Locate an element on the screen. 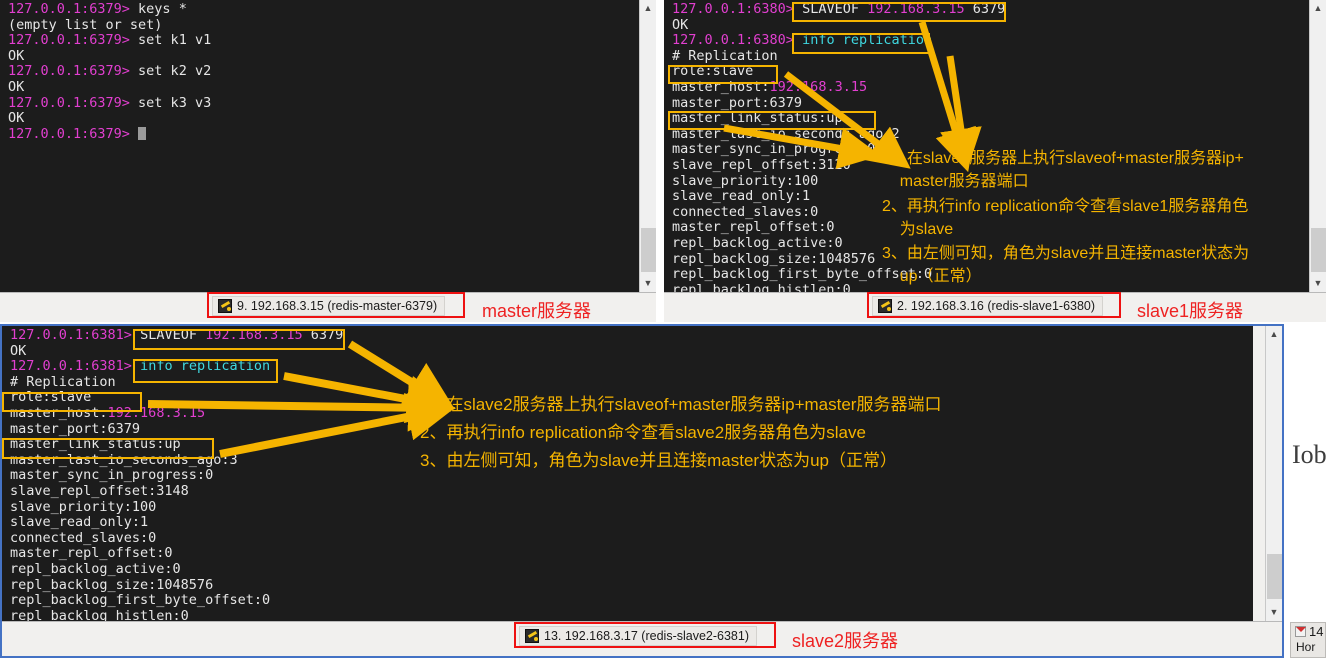 Image resolution: width=1326 pixels, height=658 pixels. taskbar-item-slave2: 13. 192.168.3.17 (redis-slave2-6381) is located at coordinates (638, 636).